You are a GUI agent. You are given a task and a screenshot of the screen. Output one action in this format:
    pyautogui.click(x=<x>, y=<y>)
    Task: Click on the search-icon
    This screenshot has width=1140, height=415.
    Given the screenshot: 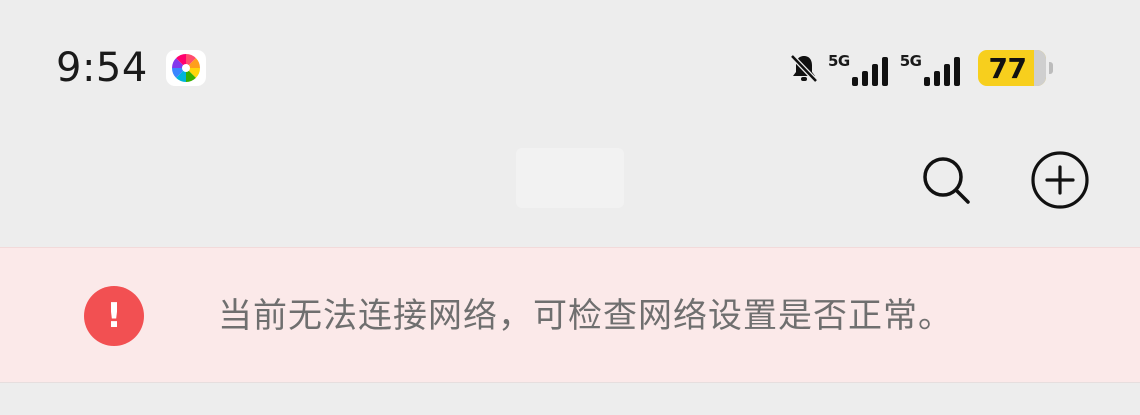 What is the action you would take?
    pyautogui.click(x=946, y=180)
    